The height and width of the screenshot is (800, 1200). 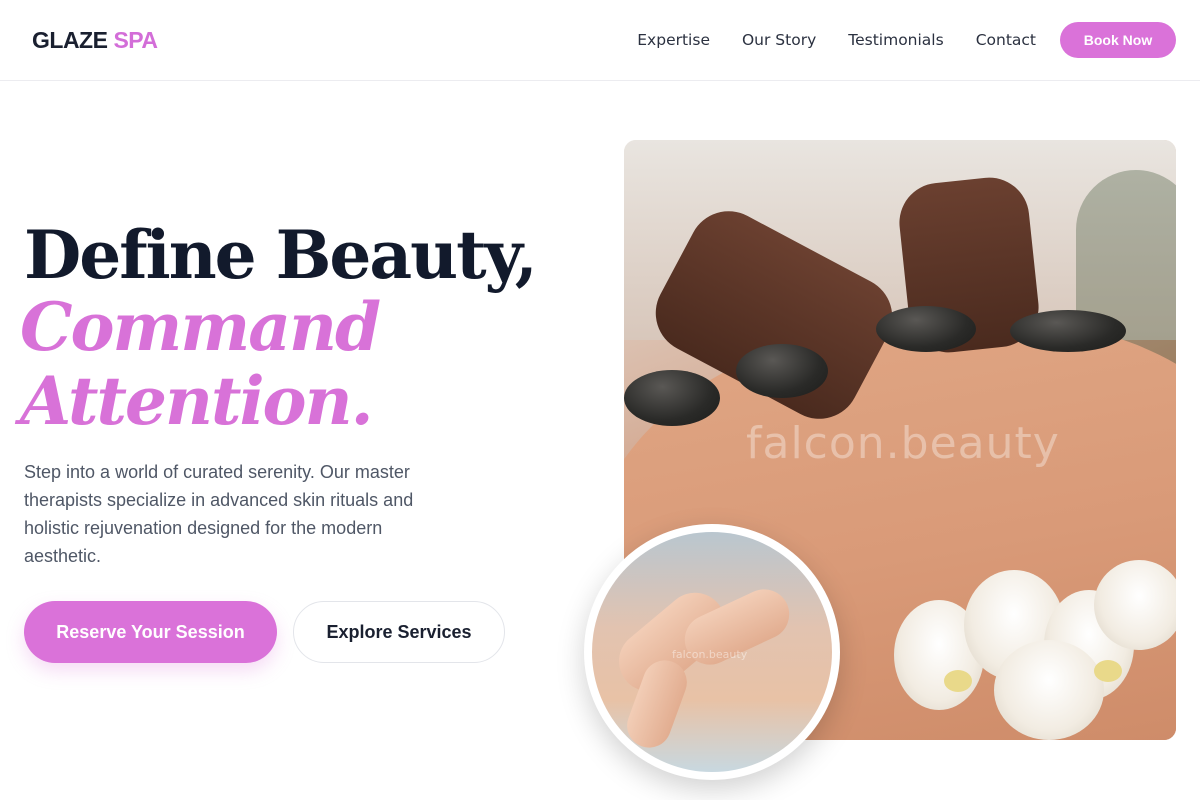 What do you see at coordinates (895, 40) in the screenshot?
I see `nav-link-testimonials: Testimonials` at bounding box center [895, 40].